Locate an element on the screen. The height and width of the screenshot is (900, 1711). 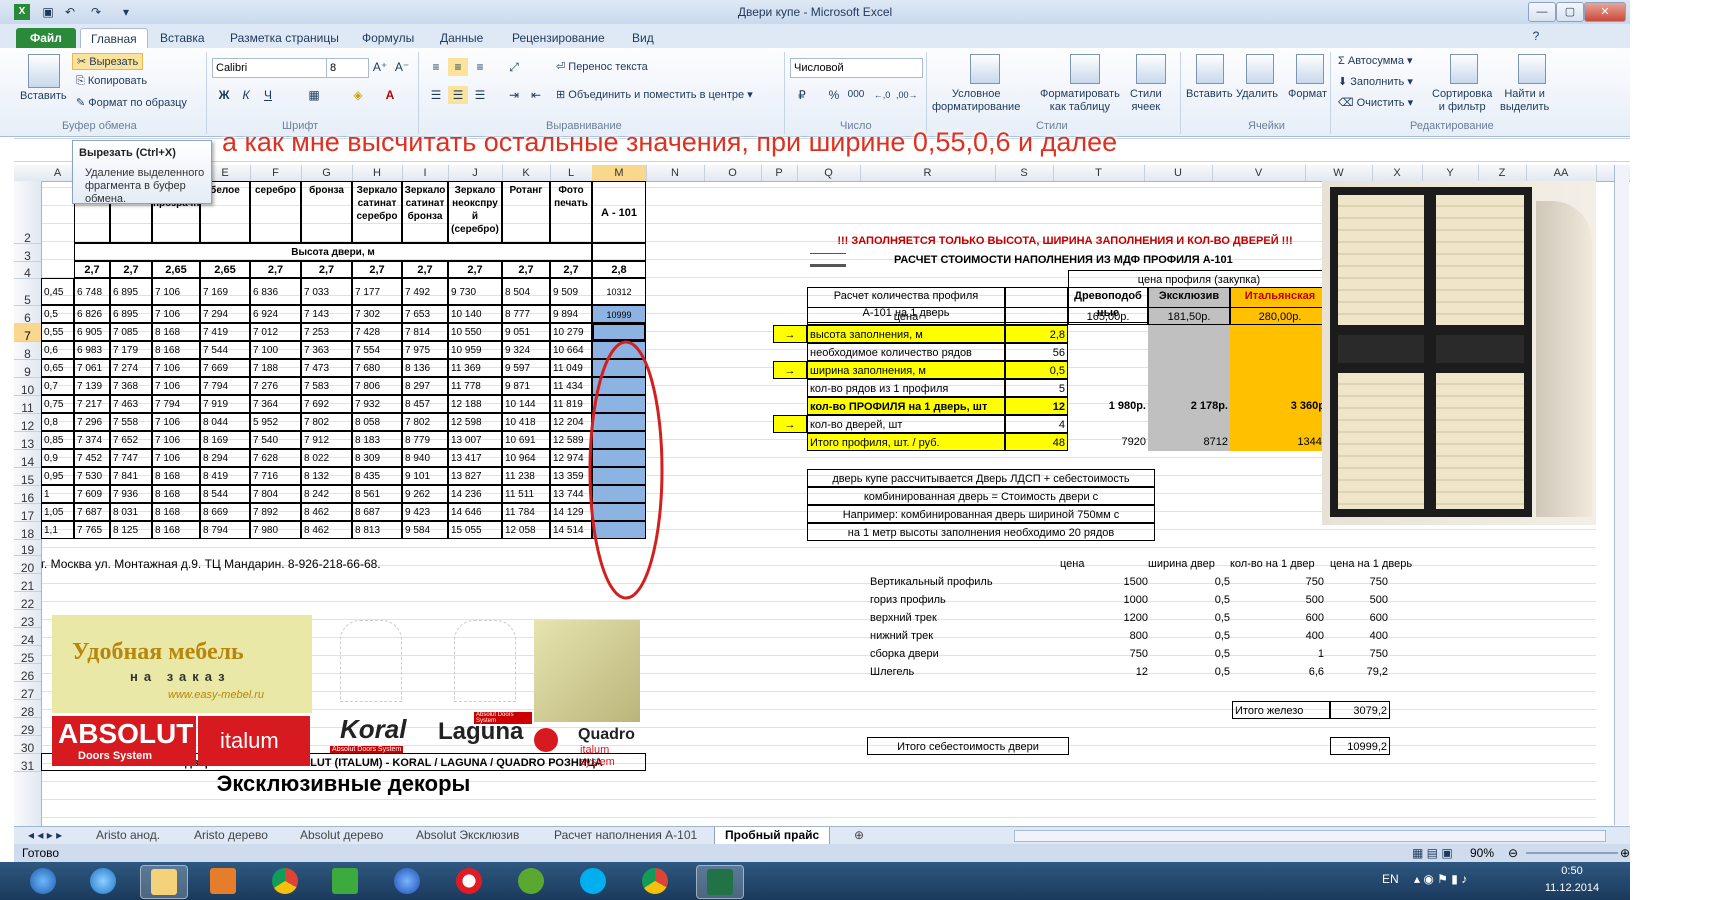
price-cell: 9 584 is located at coordinates (425, 530).